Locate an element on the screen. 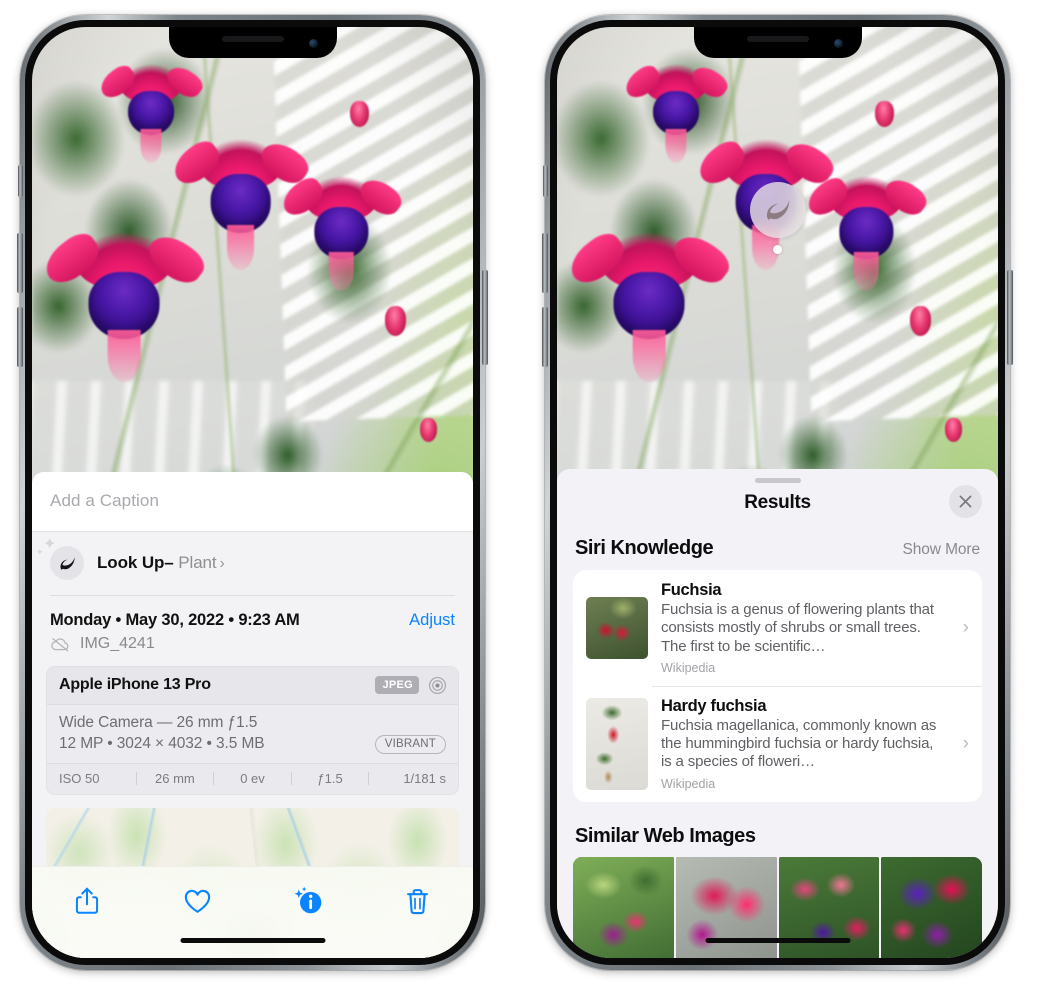 The width and height of the screenshot is (1055, 985). exif-shutter-speed: 1/181 s is located at coordinates (424, 778).